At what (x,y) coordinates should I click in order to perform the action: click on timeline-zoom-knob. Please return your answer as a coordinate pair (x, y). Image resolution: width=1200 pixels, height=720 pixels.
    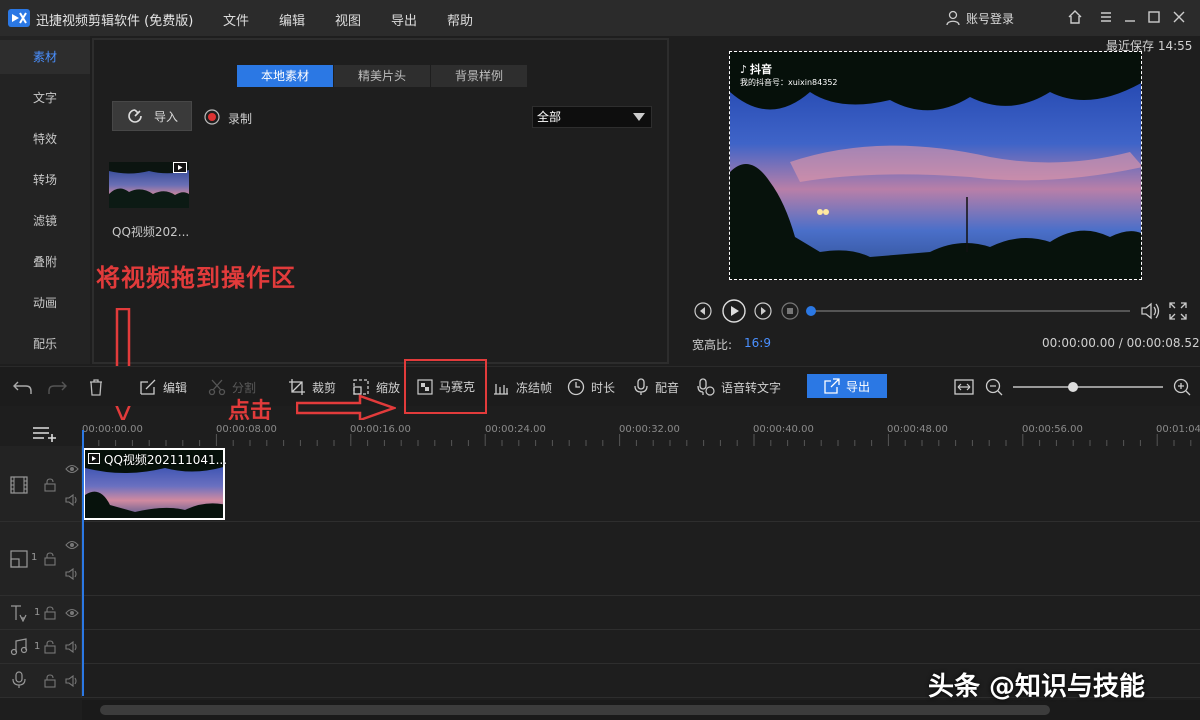
    Looking at the image, I should click on (1073, 387).